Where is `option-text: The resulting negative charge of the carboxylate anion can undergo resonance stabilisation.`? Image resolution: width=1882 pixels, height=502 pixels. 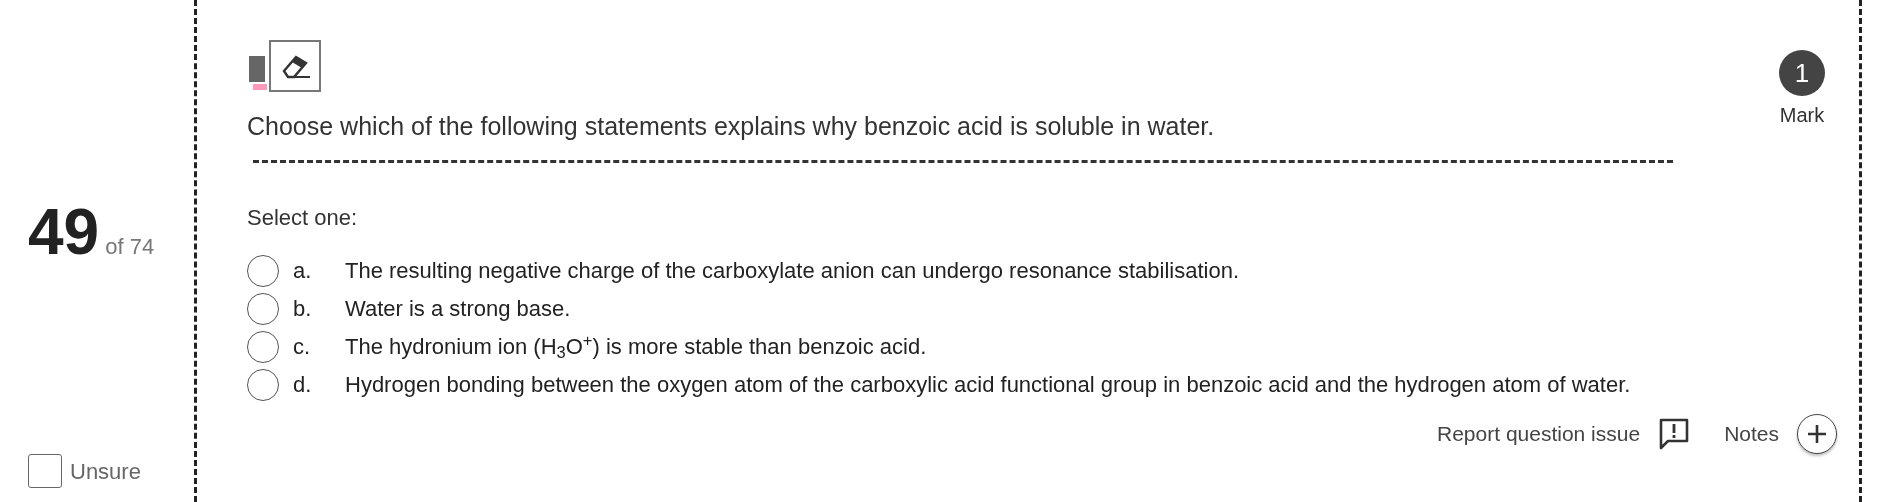 option-text: The resulting negative charge of the carboxylate anion can undergo resonance stabilisation. is located at coordinates (792, 271).